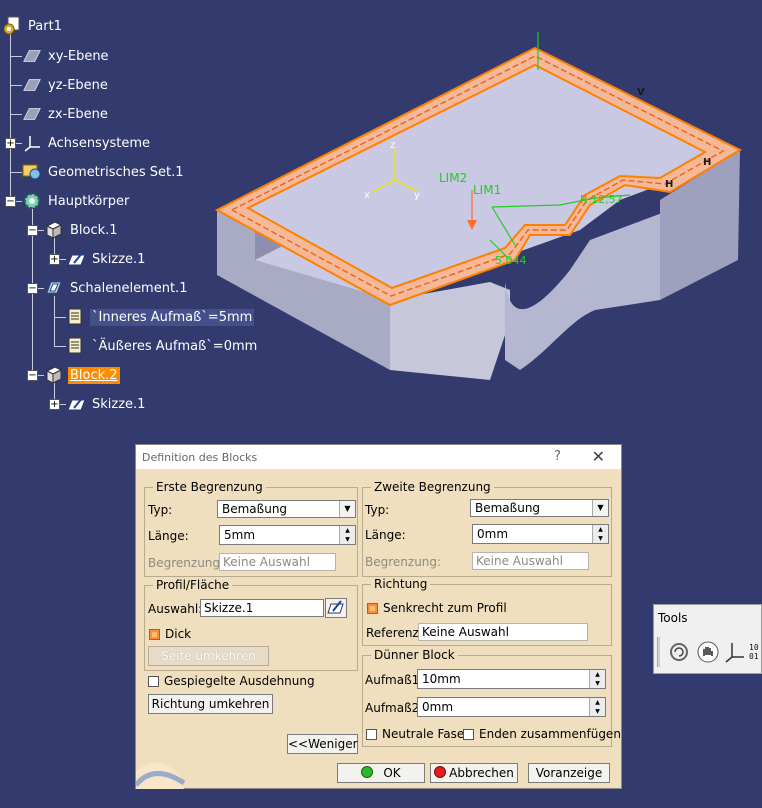 The width and height of the screenshot is (762, 808). What do you see at coordinates (394, 680) in the screenshot?
I see `thickness1-label: Aufmaß1:` at bounding box center [394, 680].